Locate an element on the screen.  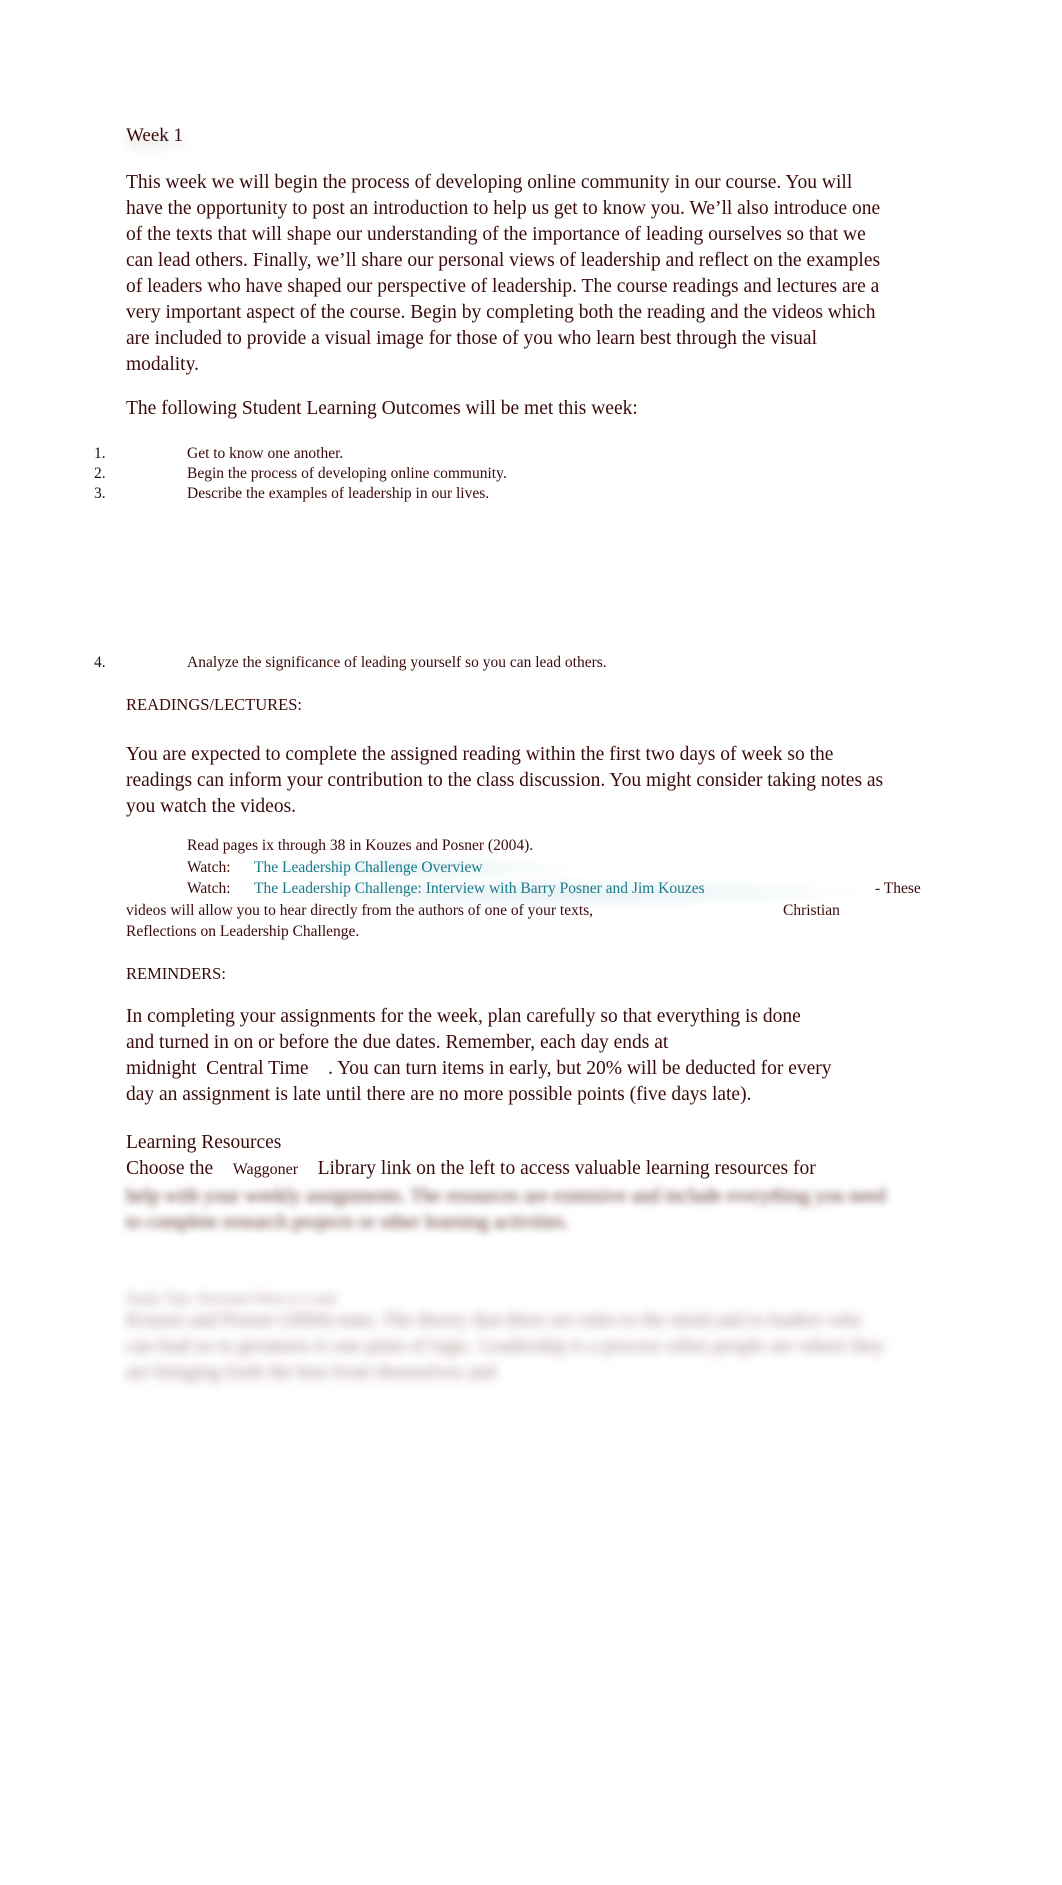
readings-continuation-word: Christian is located at coordinates (811, 910).